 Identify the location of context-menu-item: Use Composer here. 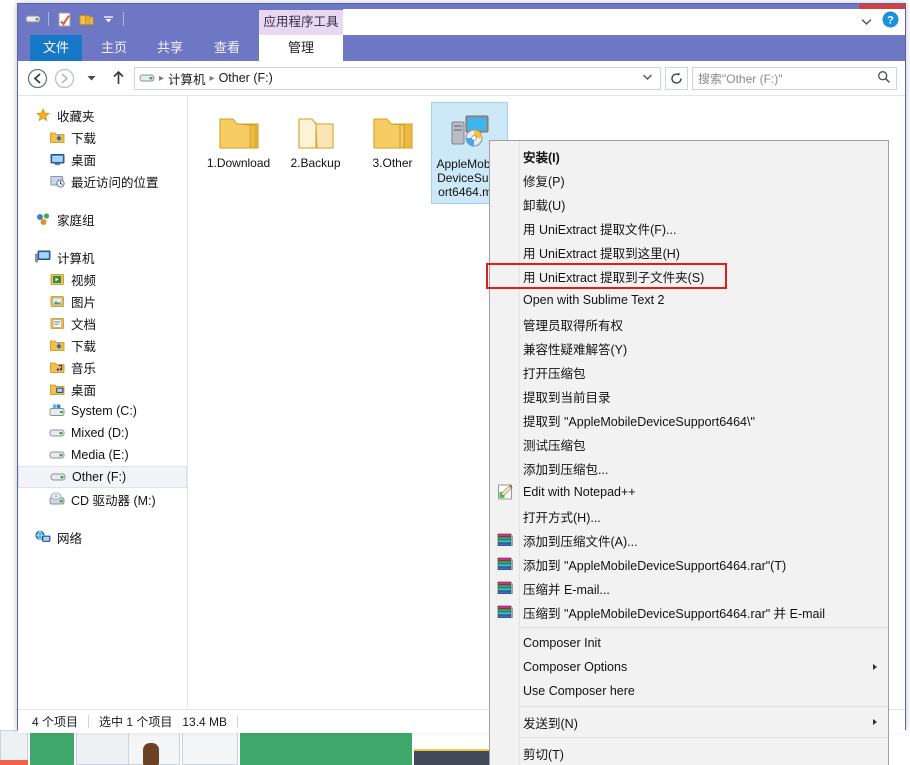
(689, 691).